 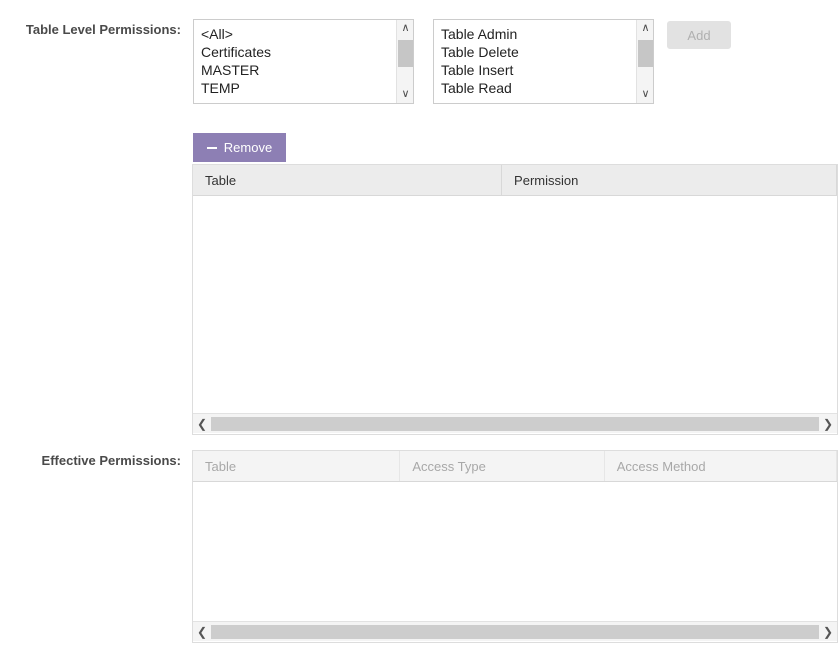 I want to click on table-list-box: <All> Certificates MASTER TEMP ∧ ∨, so click(x=303, y=61).